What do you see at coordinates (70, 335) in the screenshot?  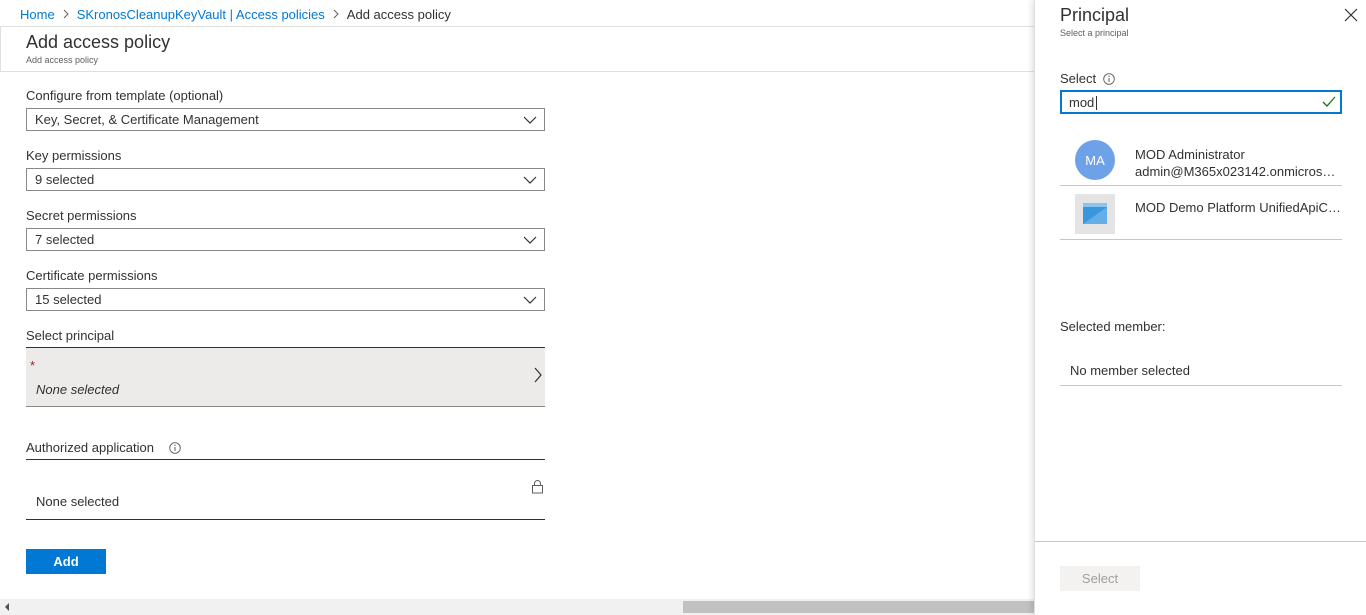 I see `select-principal-label: Select principal` at bounding box center [70, 335].